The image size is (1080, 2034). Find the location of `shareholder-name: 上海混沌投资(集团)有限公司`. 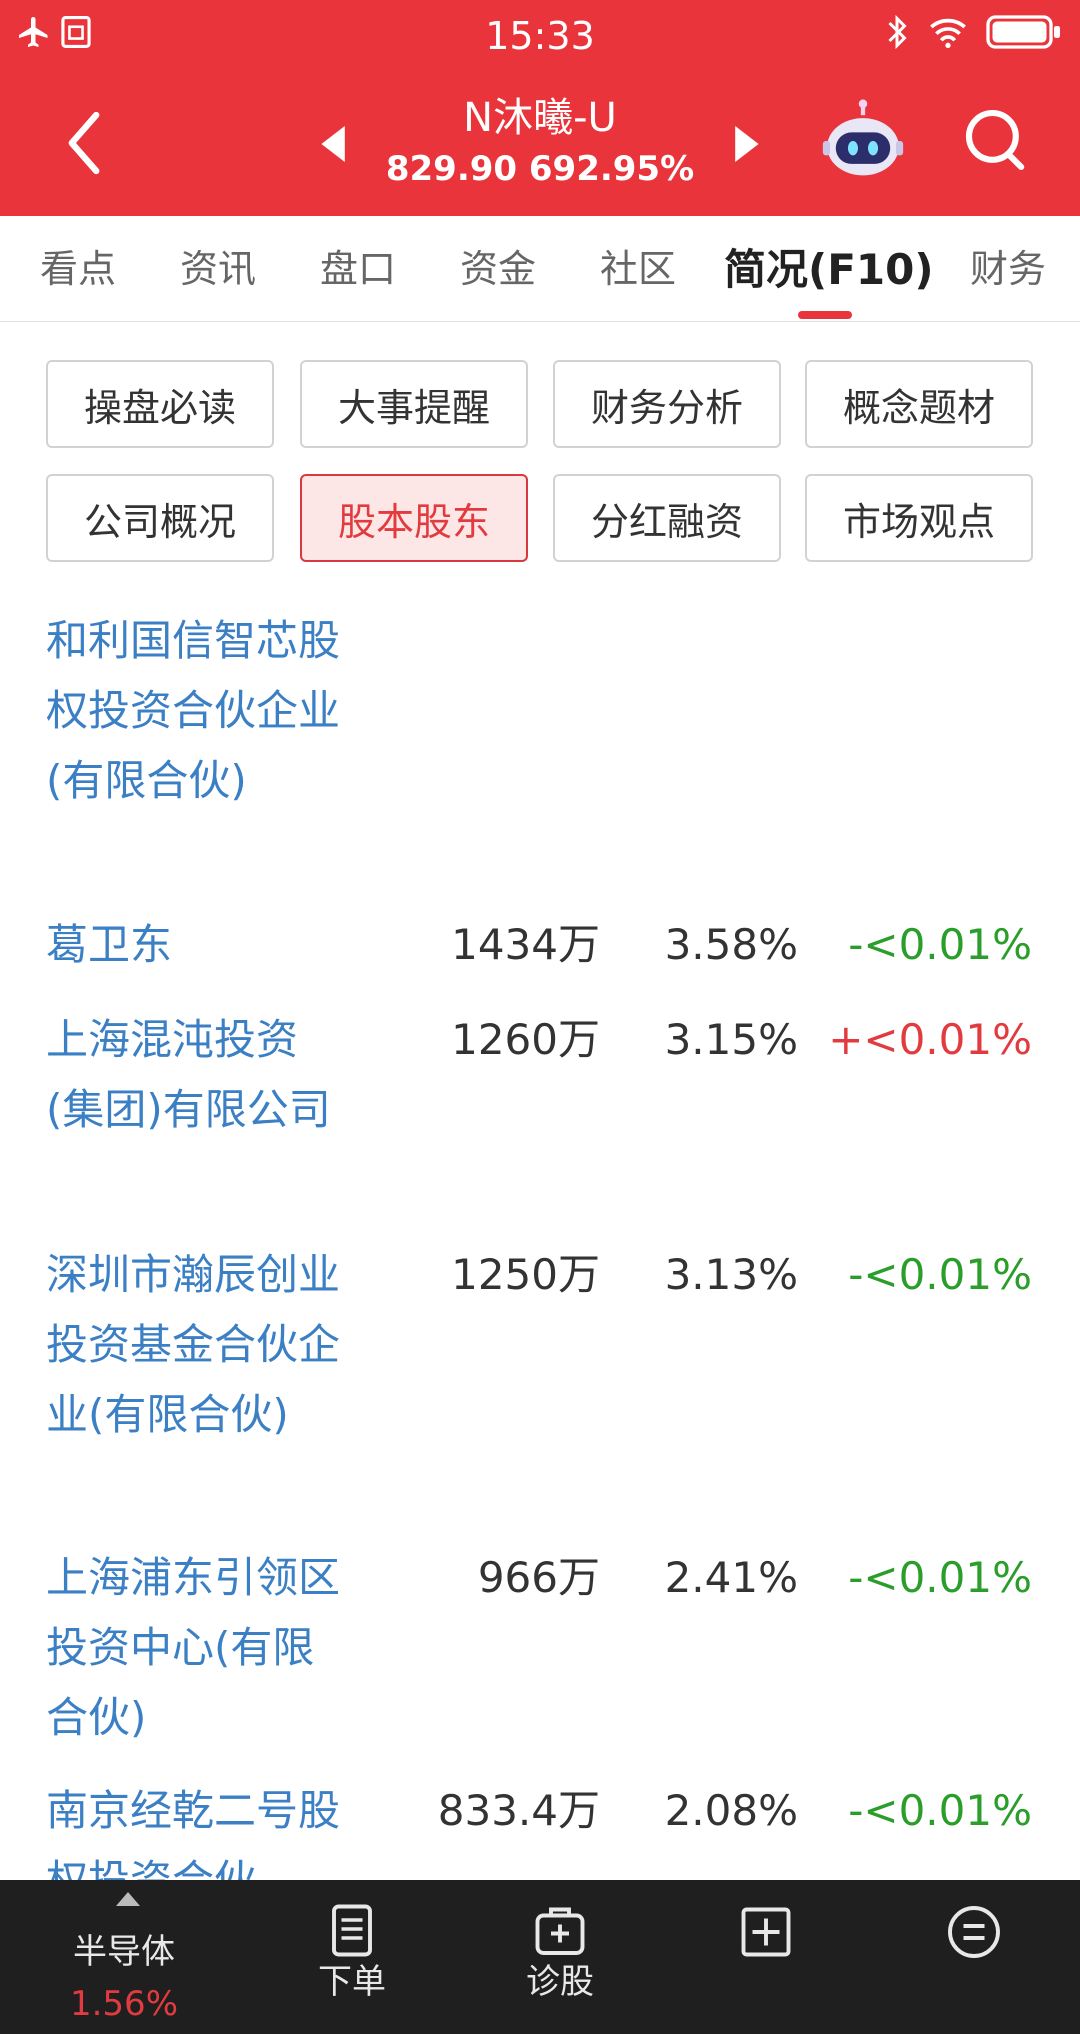

shareholder-name: 上海混沌投资(集团)有限公司 is located at coordinates (196, 1075).